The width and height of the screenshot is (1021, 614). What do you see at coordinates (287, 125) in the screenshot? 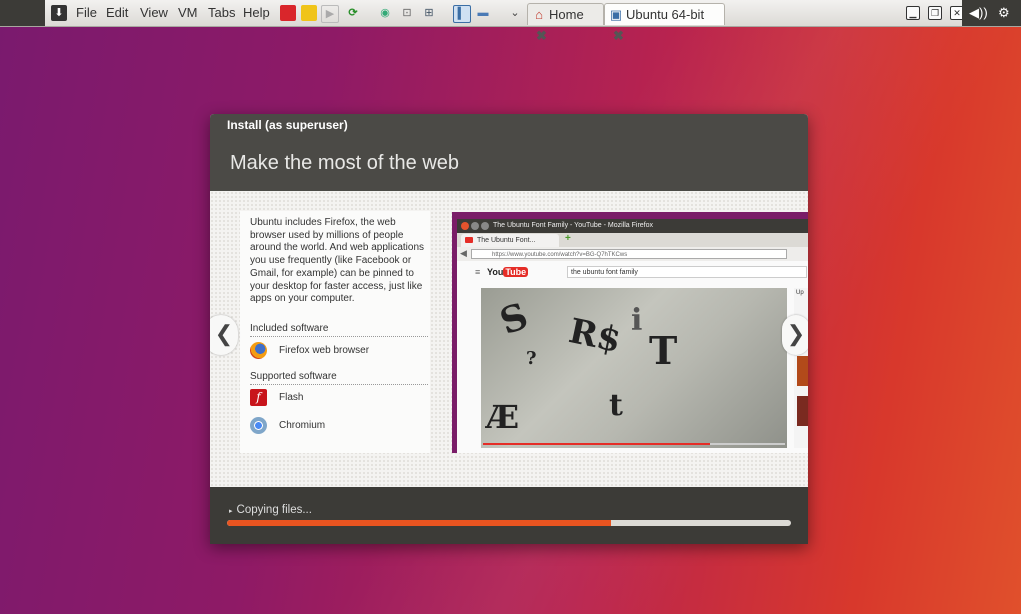
I see `window-title: Install (as superuser)` at bounding box center [287, 125].